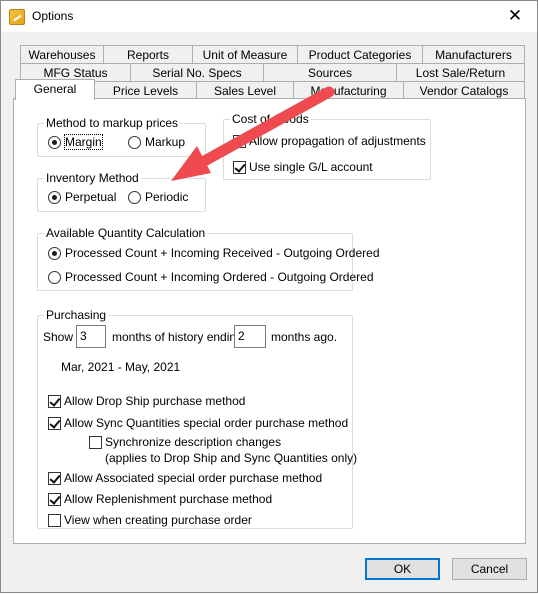 The image size is (538, 594). Describe the element at coordinates (177, 337) in the screenshot. I see `months-history-label: months of history ending` at that location.